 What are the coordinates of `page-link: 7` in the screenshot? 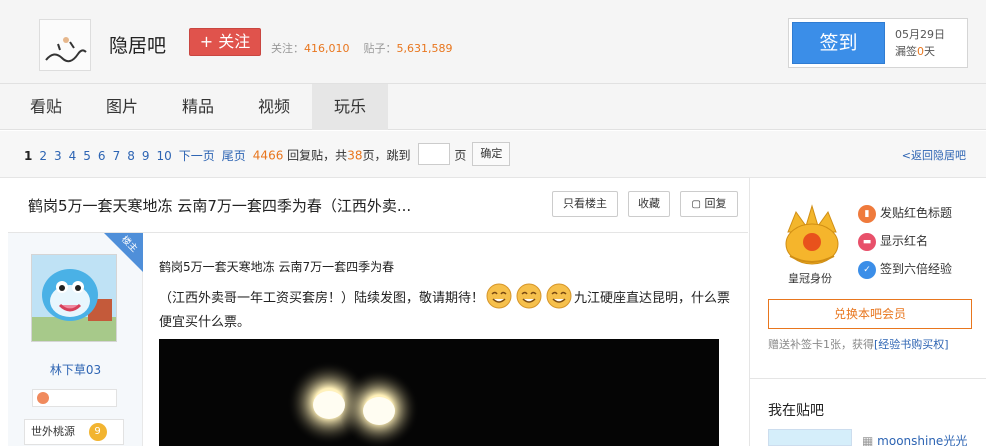 It's located at (117, 156).